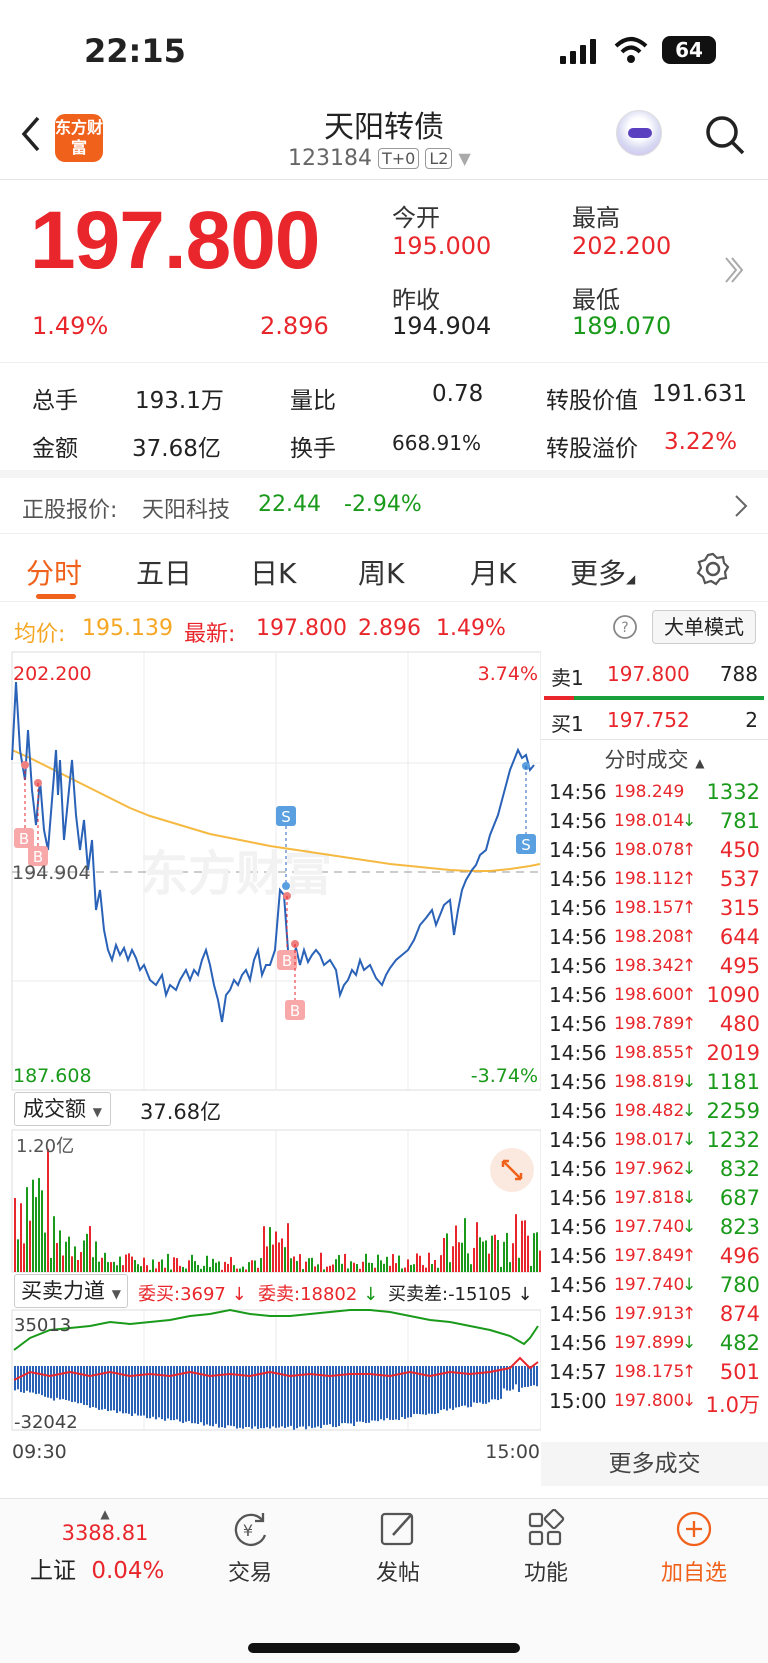  I want to click on more-trades-button: 更多成交, so click(654, 1464).